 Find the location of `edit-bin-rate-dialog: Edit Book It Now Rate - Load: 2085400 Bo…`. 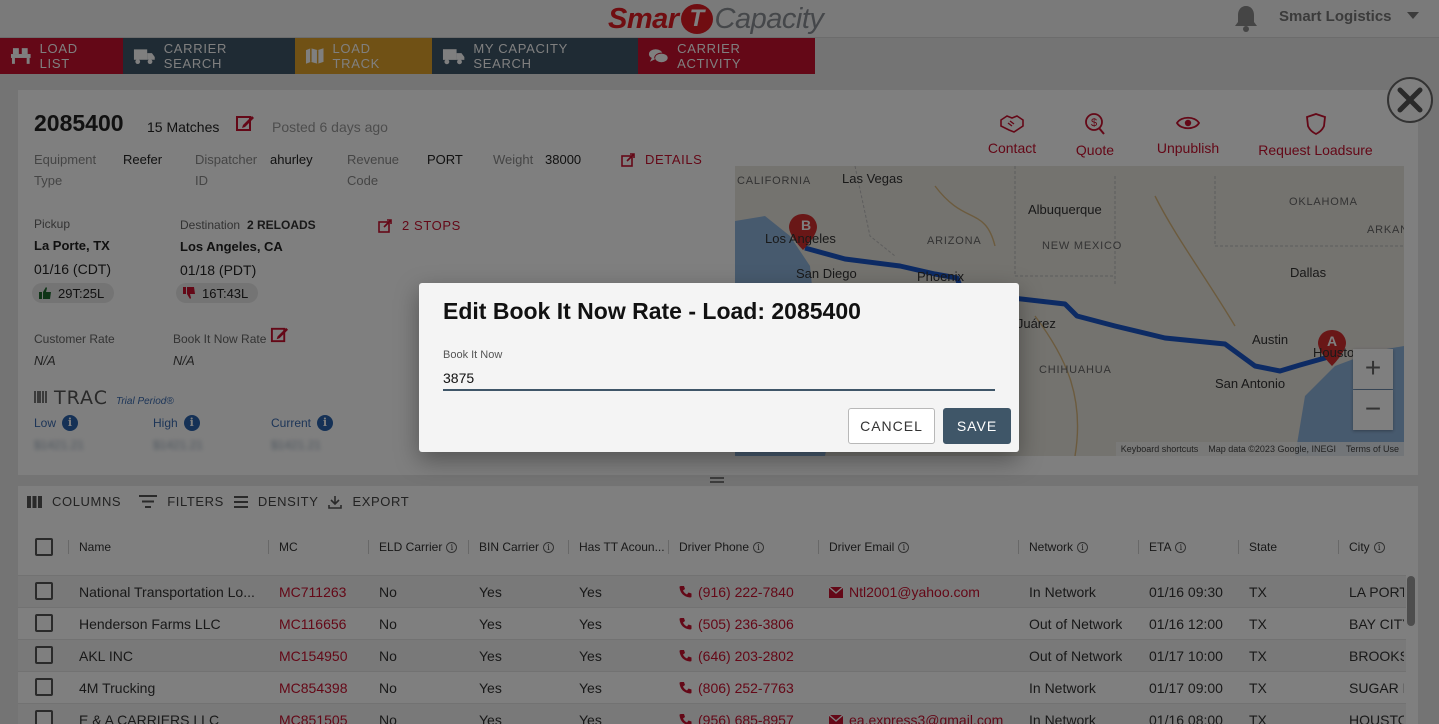

edit-bin-rate-dialog: Edit Book It Now Rate - Load: 2085400 Bo… is located at coordinates (719, 367).